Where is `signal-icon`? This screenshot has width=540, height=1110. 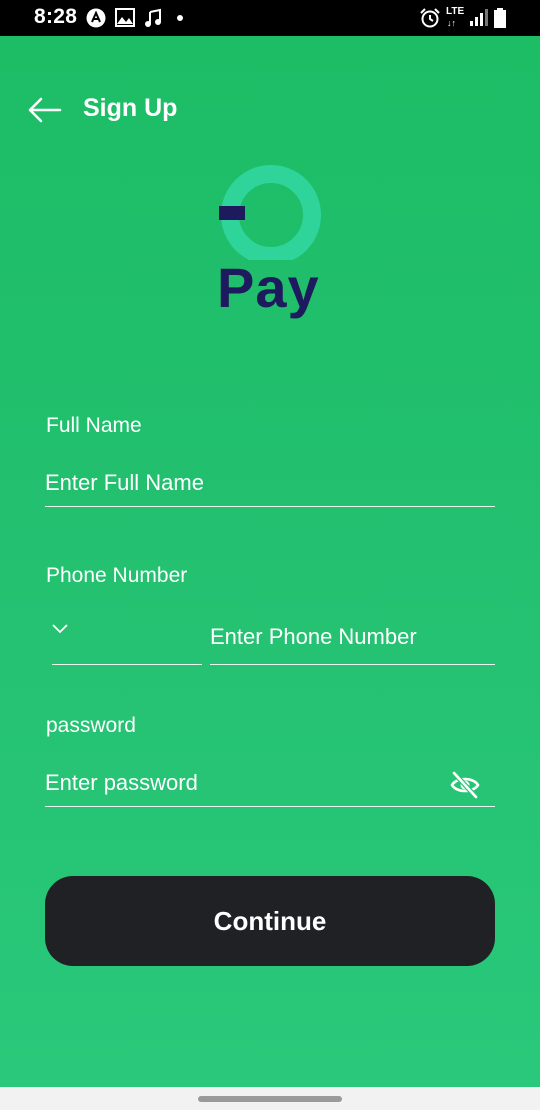 signal-icon is located at coordinates (479, 17).